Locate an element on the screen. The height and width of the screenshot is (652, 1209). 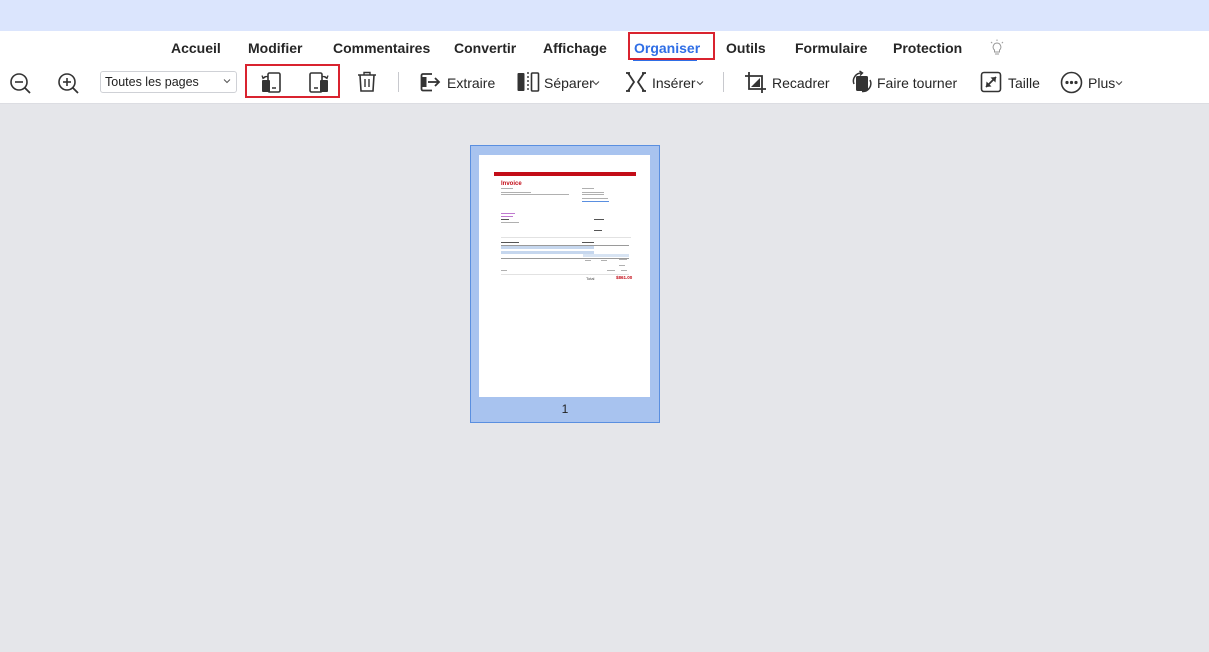
rotate-page-icon is located at coordinates (862, 82).